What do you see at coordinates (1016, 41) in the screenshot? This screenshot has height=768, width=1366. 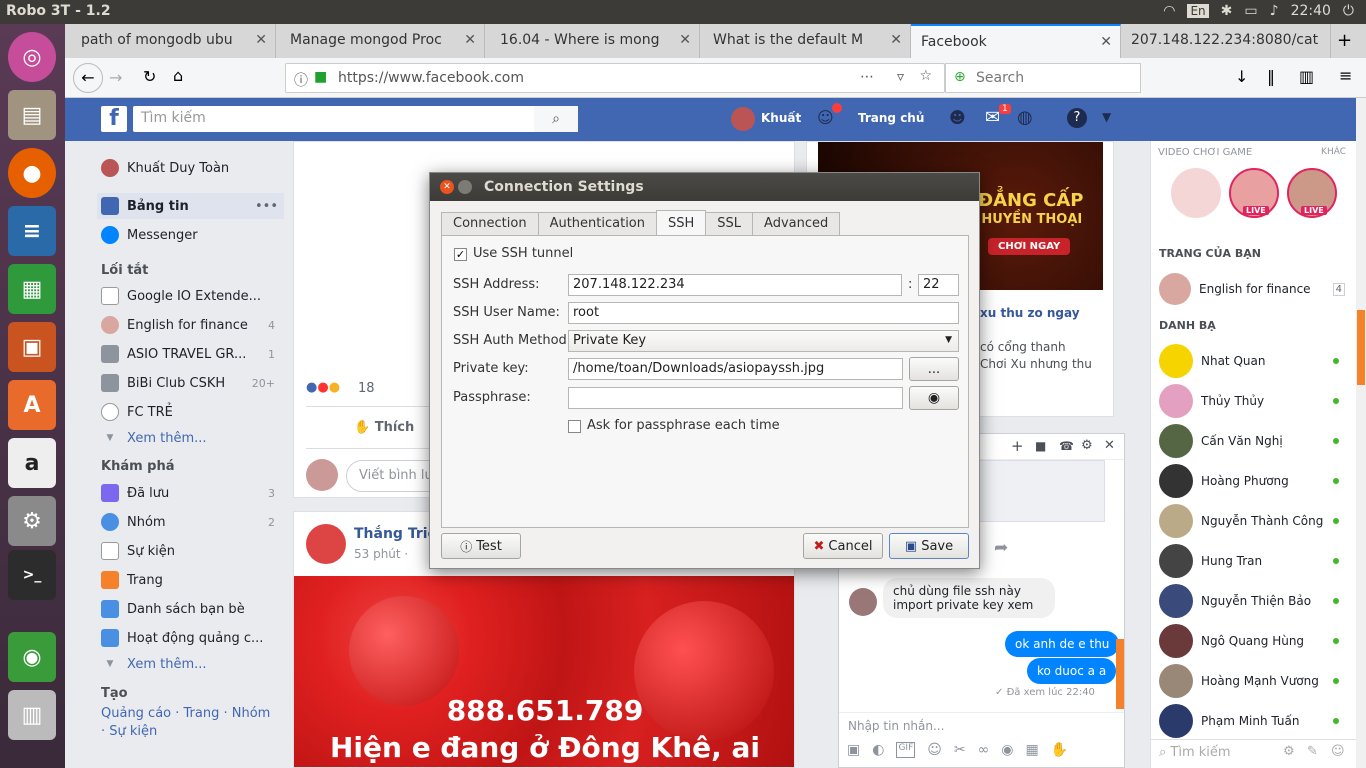 I see `browser-tab-active: Facebook ✕` at bounding box center [1016, 41].